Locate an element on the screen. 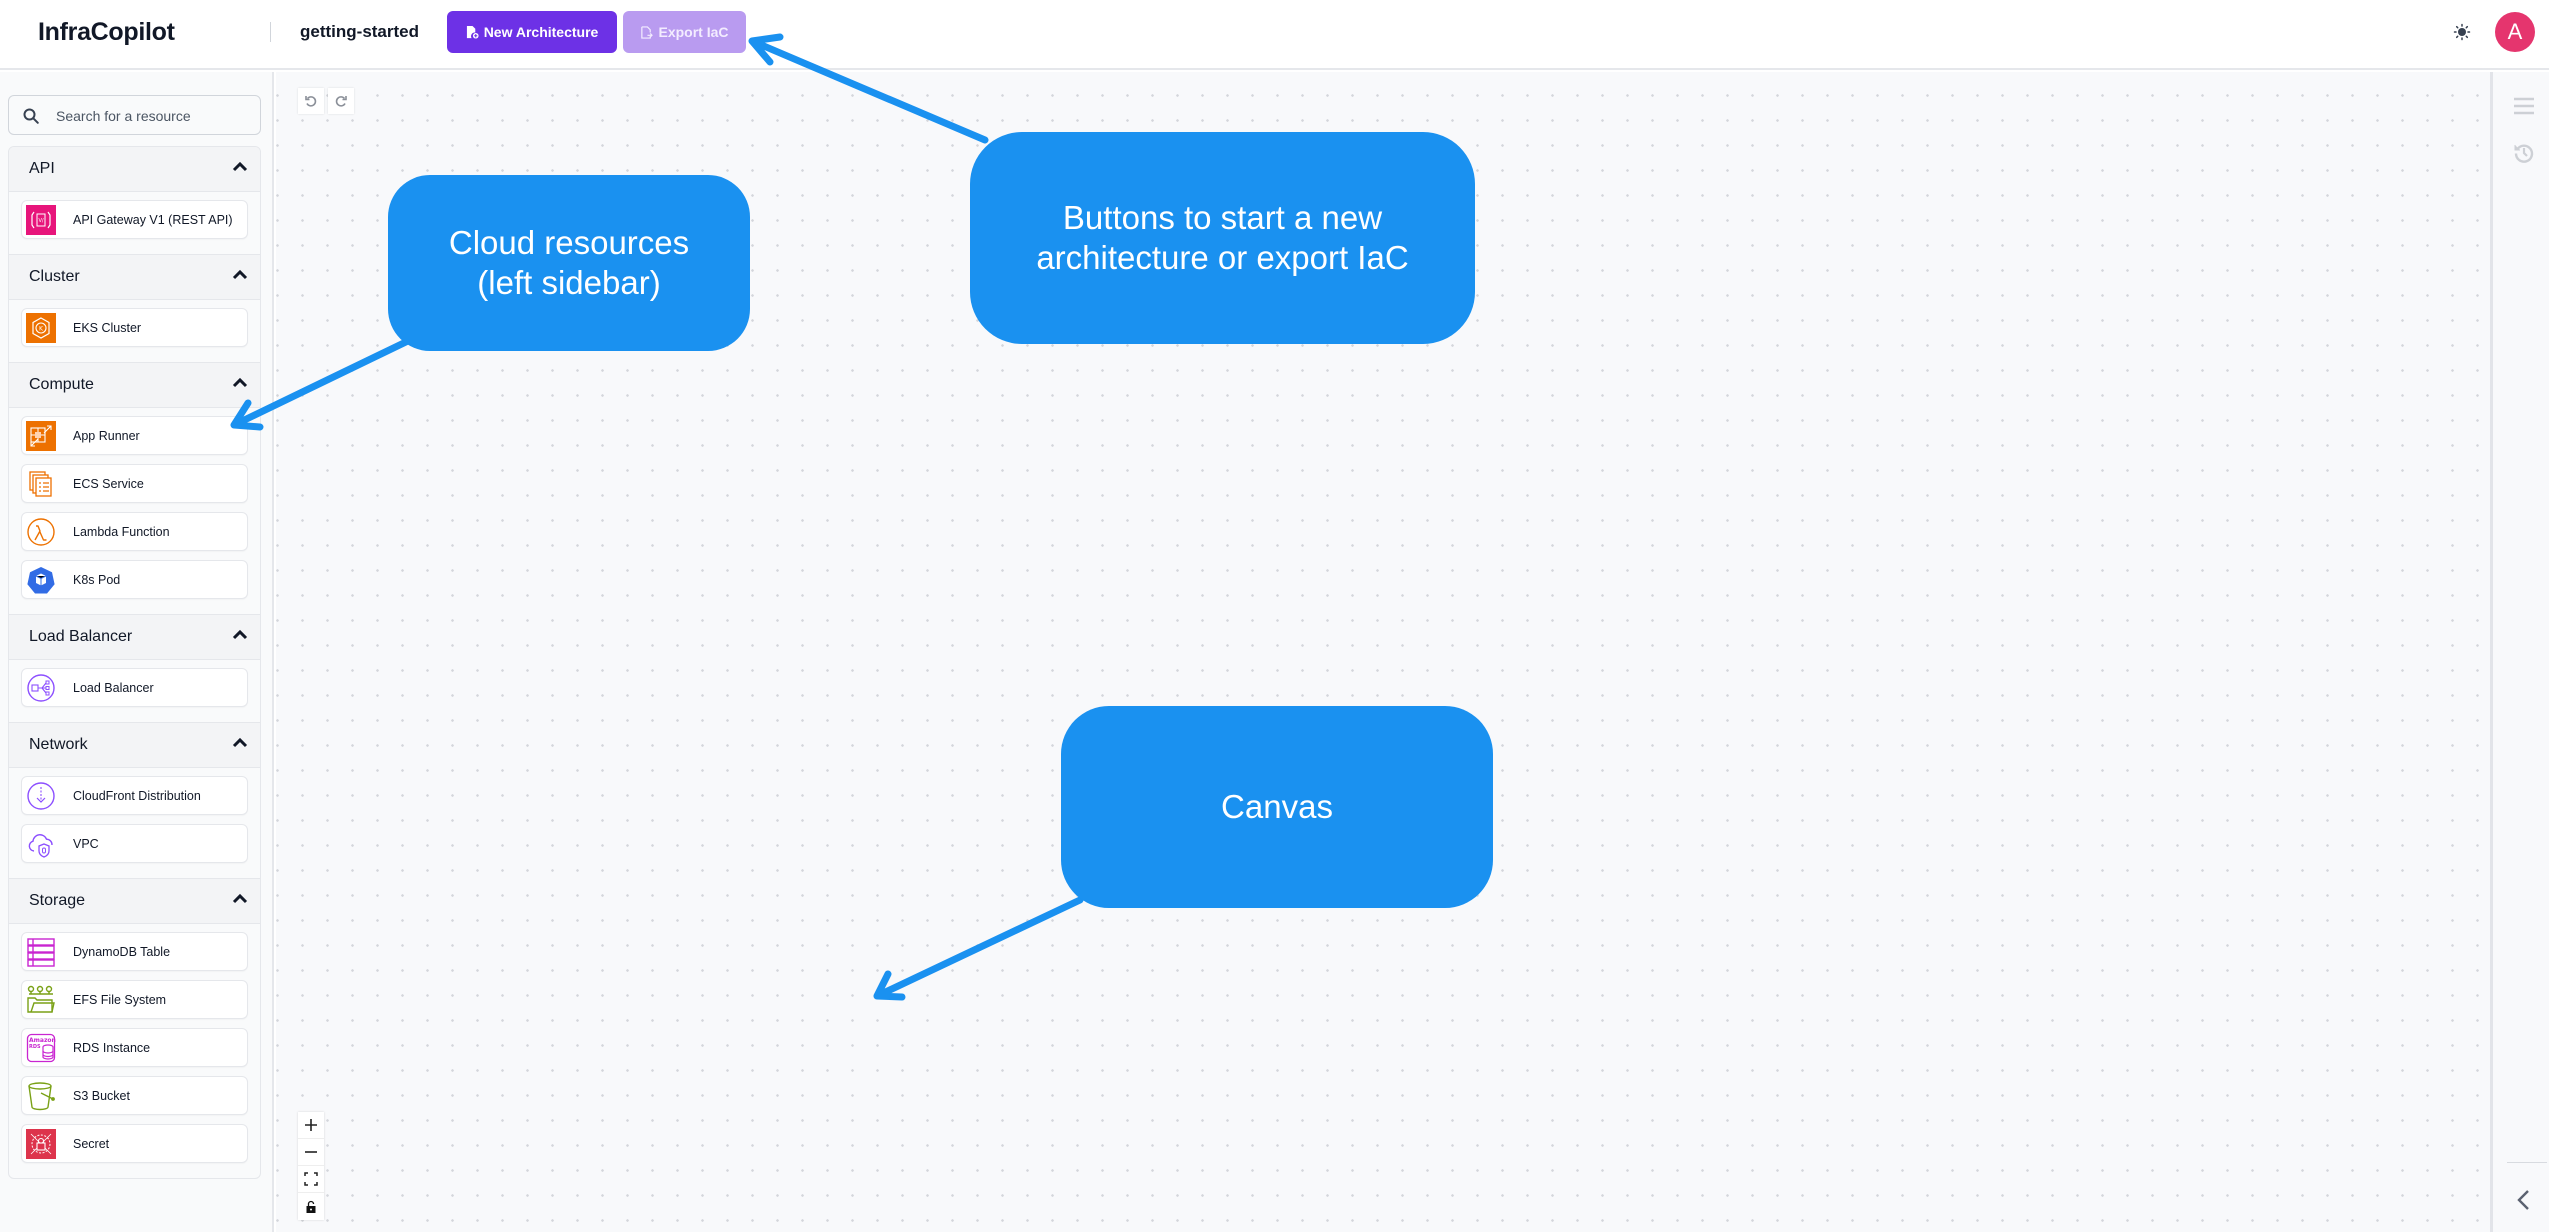  svg-text: RDS is located at coordinates (35, 1047).